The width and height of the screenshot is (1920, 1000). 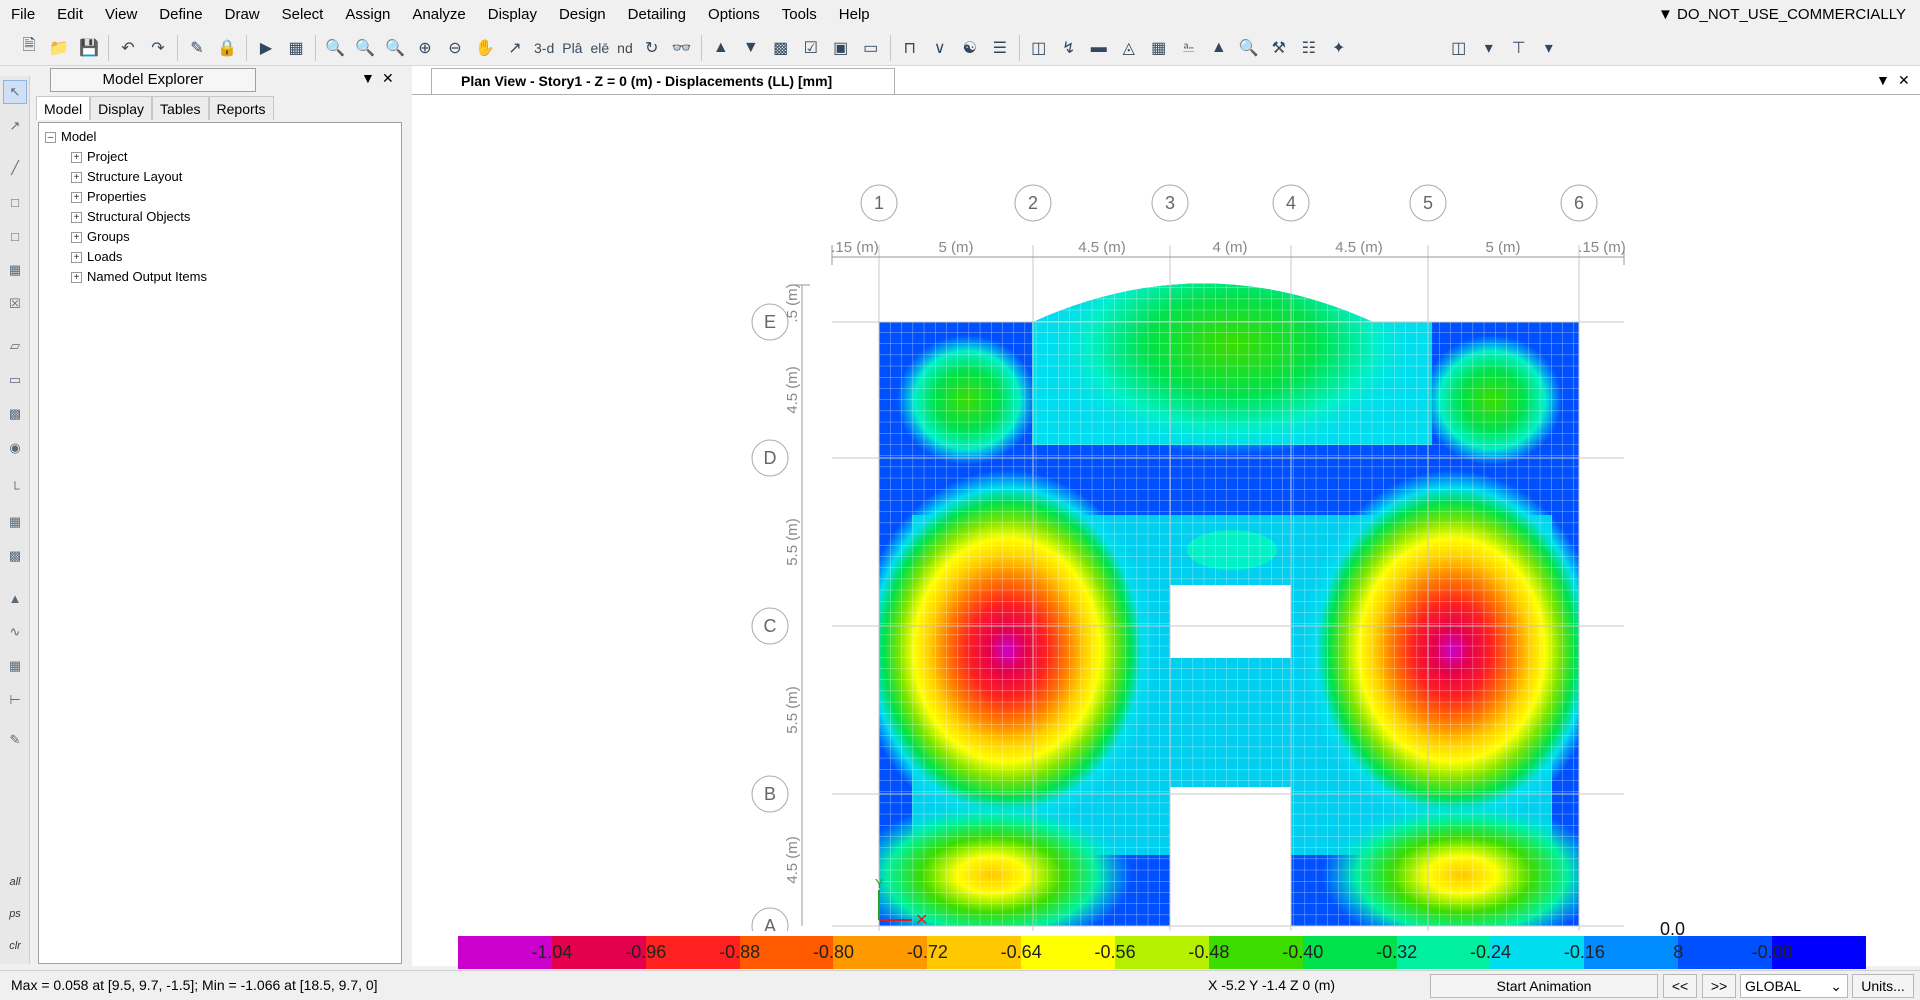 What do you see at coordinates (1339, 48) in the screenshot?
I see `magic-icon: ✦` at bounding box center [1339, 48].